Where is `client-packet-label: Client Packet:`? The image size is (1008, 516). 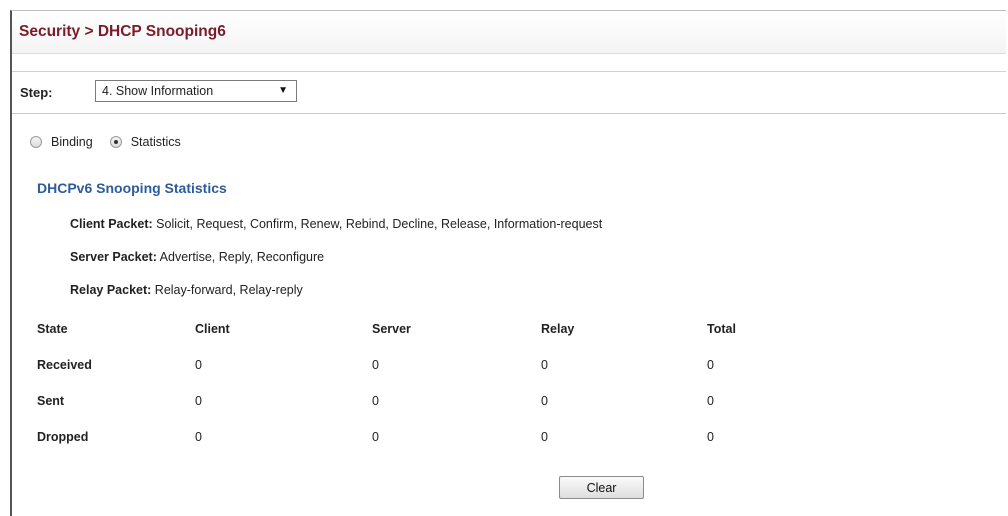
client-packet-label: Client Packet: is located at coordinates (111, 224).